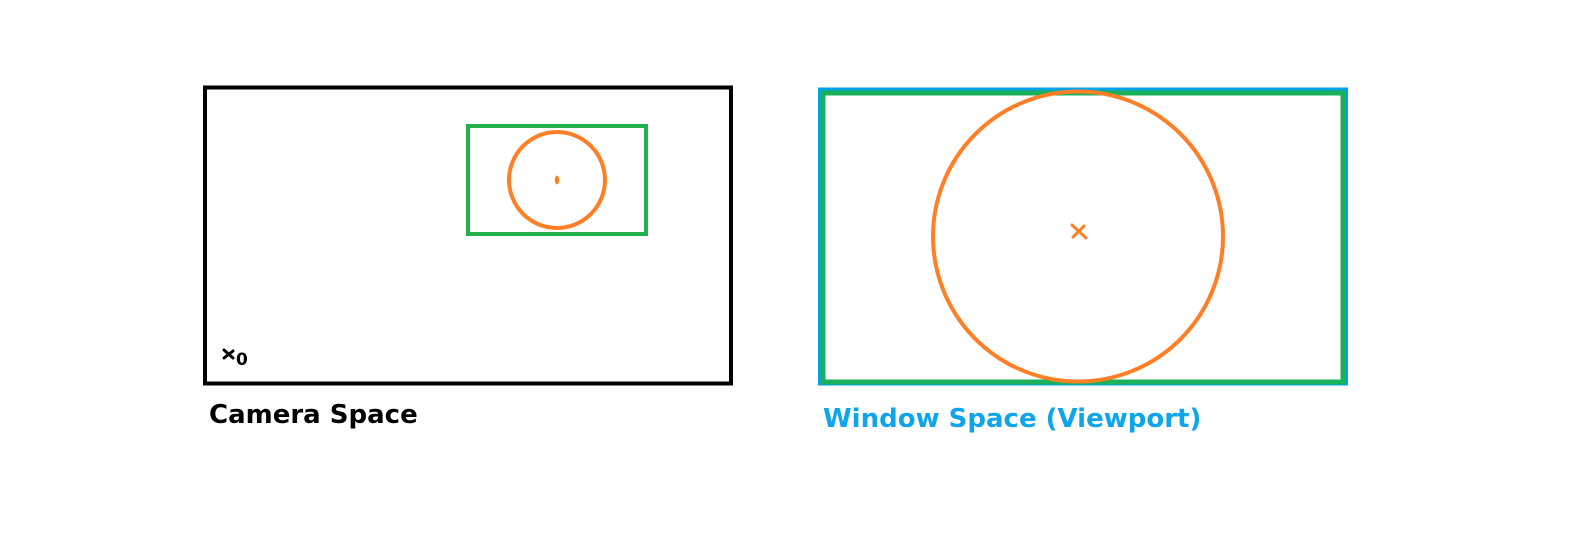  What do you see at coordinates (228, 354) in the screenshot?
I see `origin-x-icon` at bounding box center [228, 354].